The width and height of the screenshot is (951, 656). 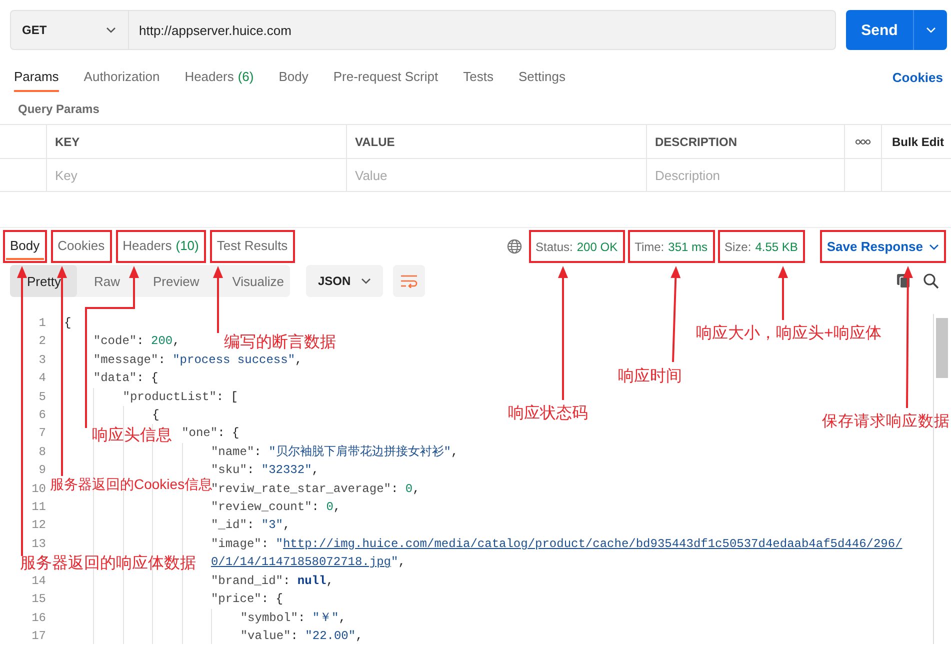 I want to click on annotation-label: 编写的断言数据, so click(x=280, y=343).